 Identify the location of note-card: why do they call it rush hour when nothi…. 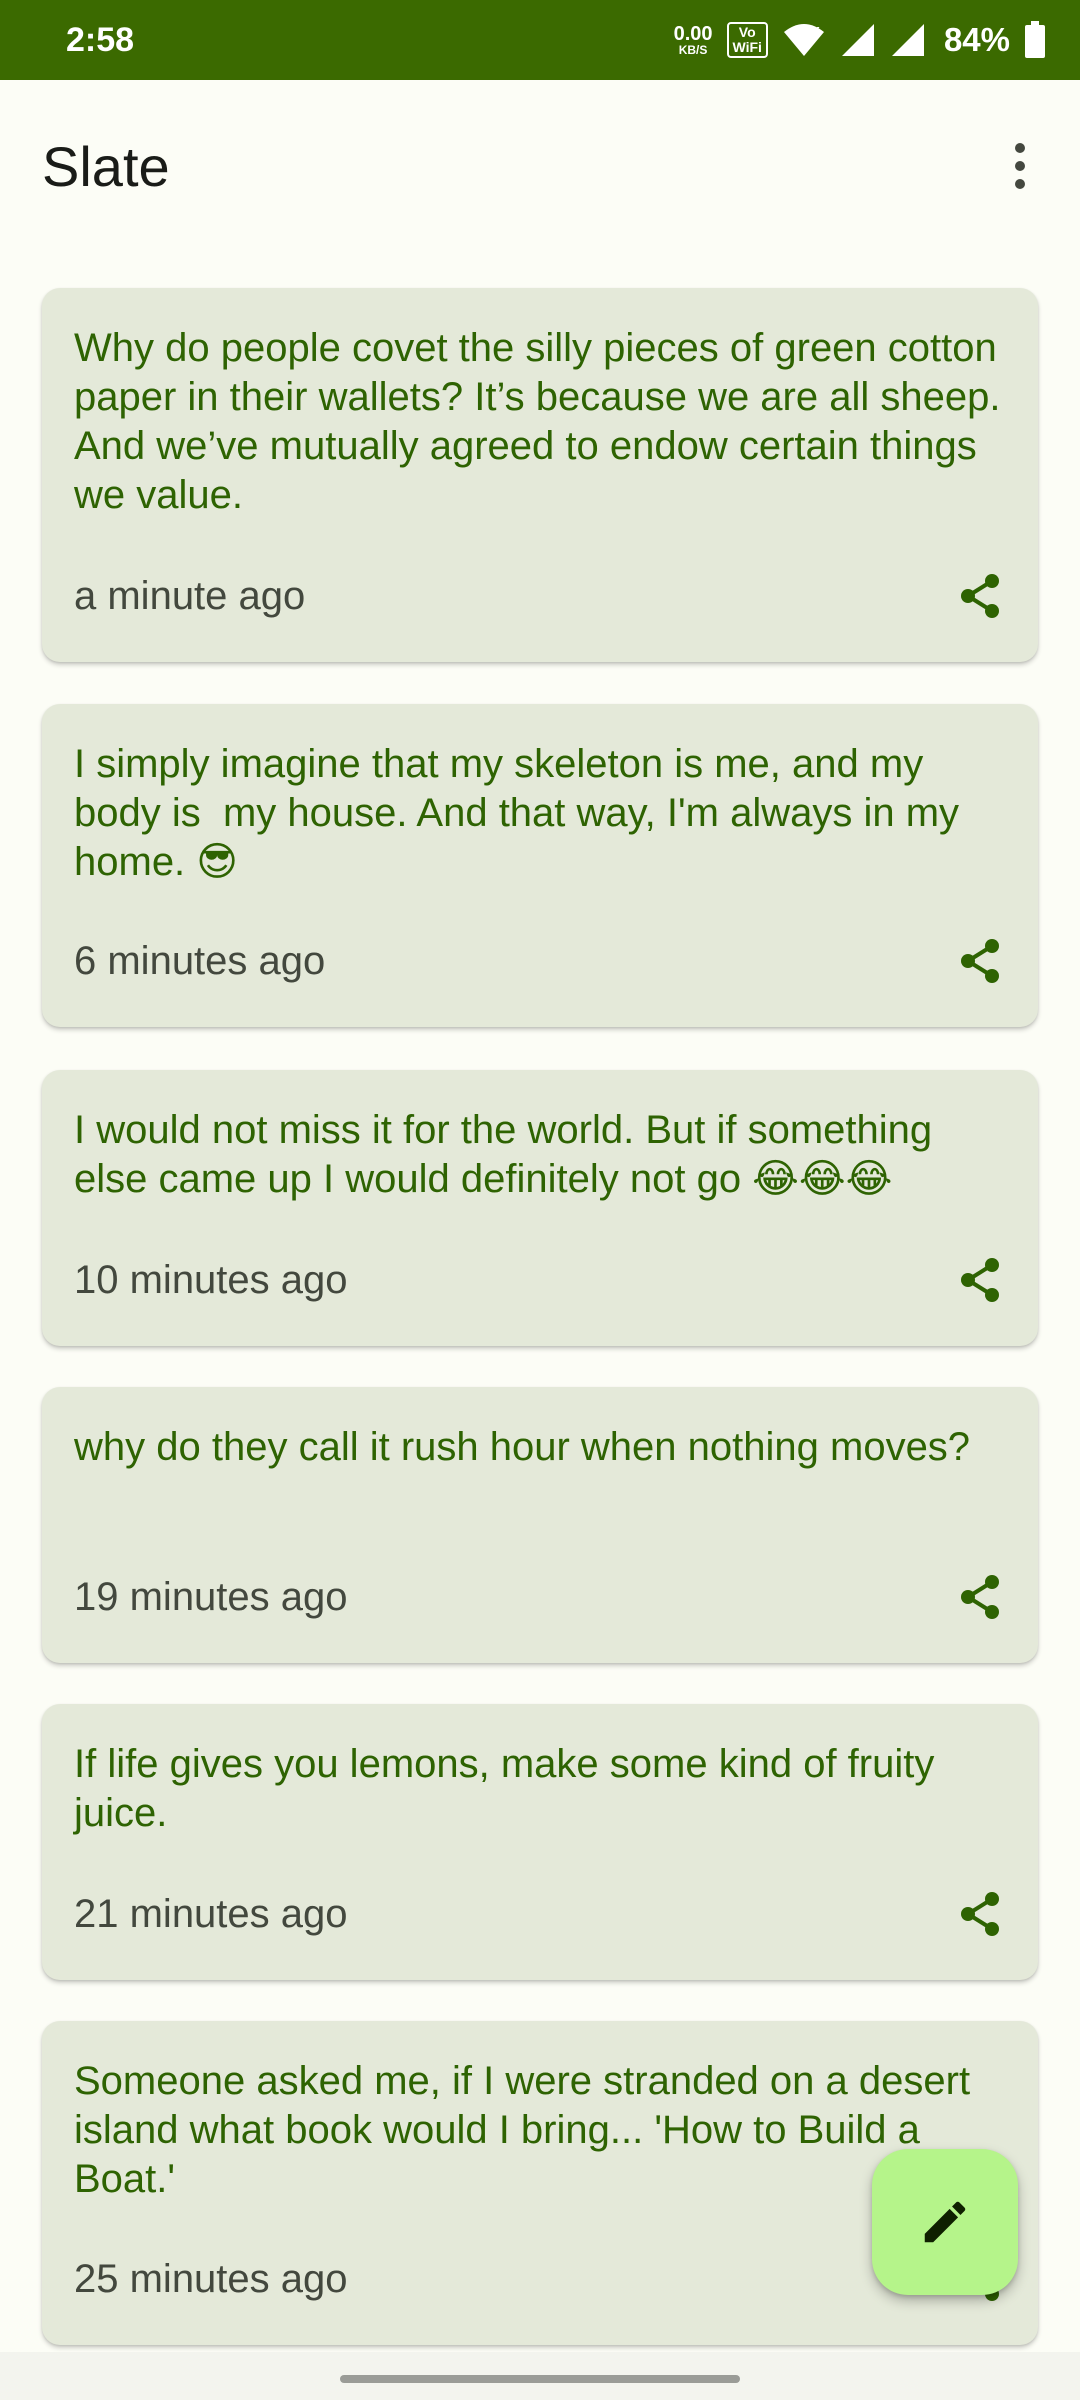
(540, 1525).